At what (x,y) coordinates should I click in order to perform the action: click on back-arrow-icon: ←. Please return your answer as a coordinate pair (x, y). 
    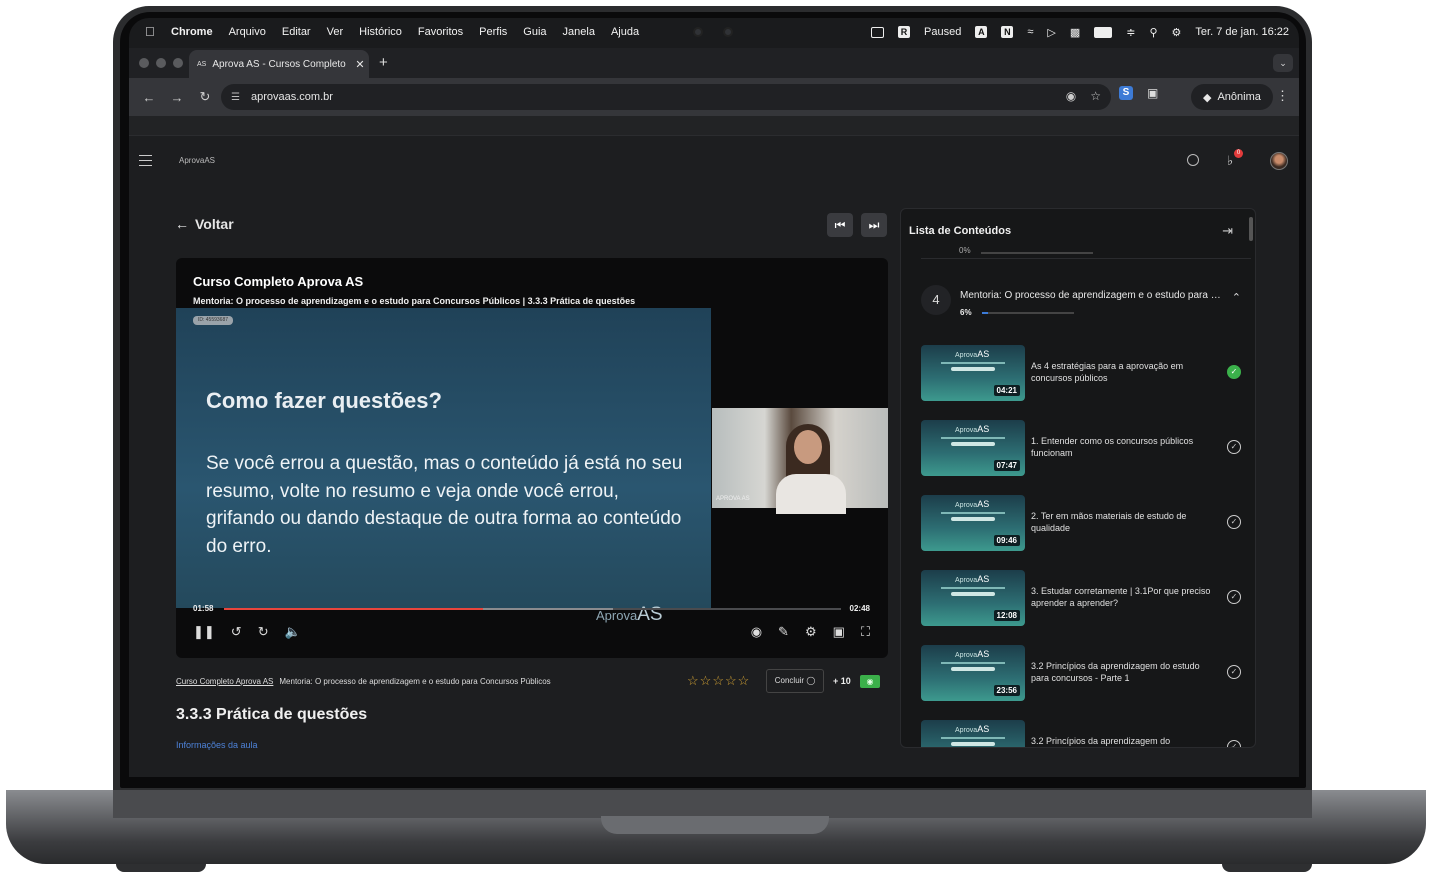
    Looking at the image, I should click on (149, 97).